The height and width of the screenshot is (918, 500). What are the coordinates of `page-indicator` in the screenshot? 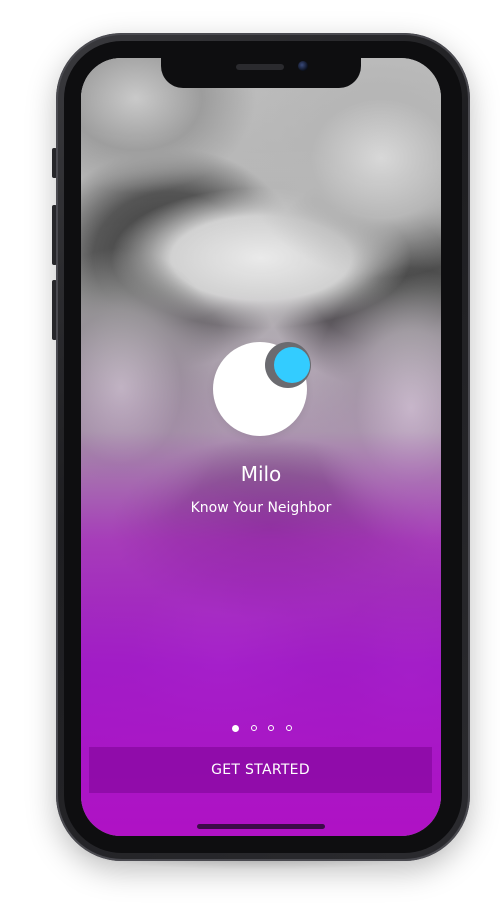 It's located at (262, 728).